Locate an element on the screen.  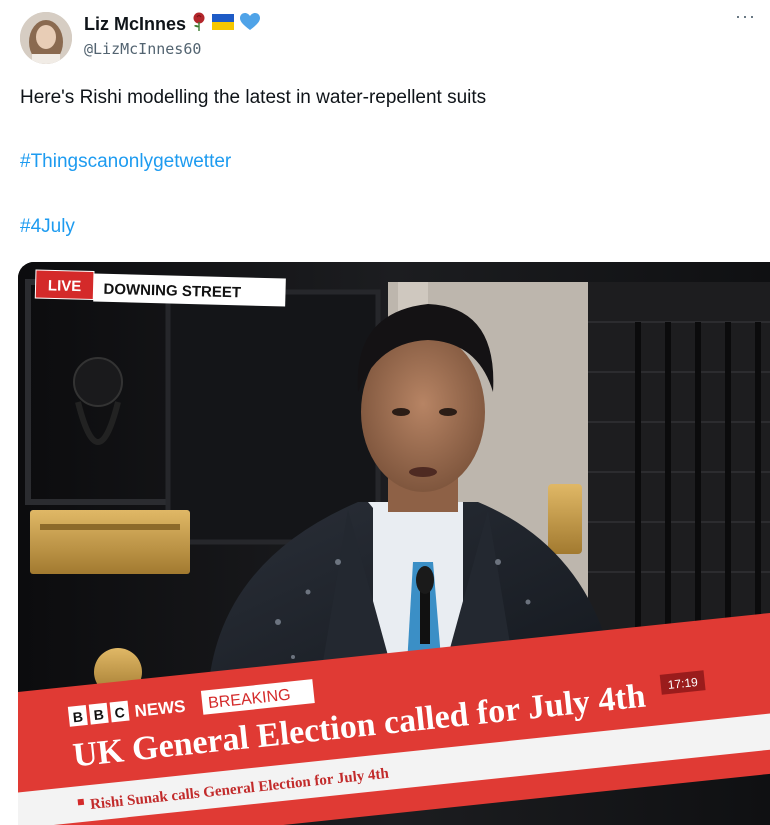
author-name-row: Liz McInnes is located at coordinates (172, 24).